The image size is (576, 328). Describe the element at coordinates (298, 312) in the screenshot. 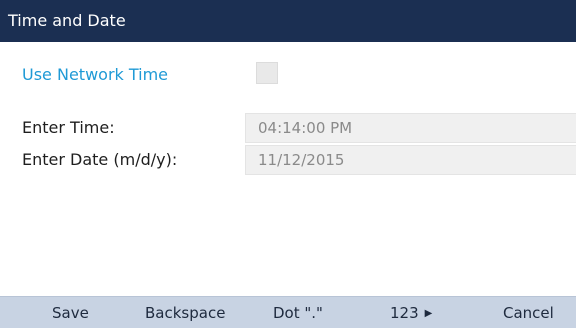

I see `dot-softkey: Dot "."` at that location.